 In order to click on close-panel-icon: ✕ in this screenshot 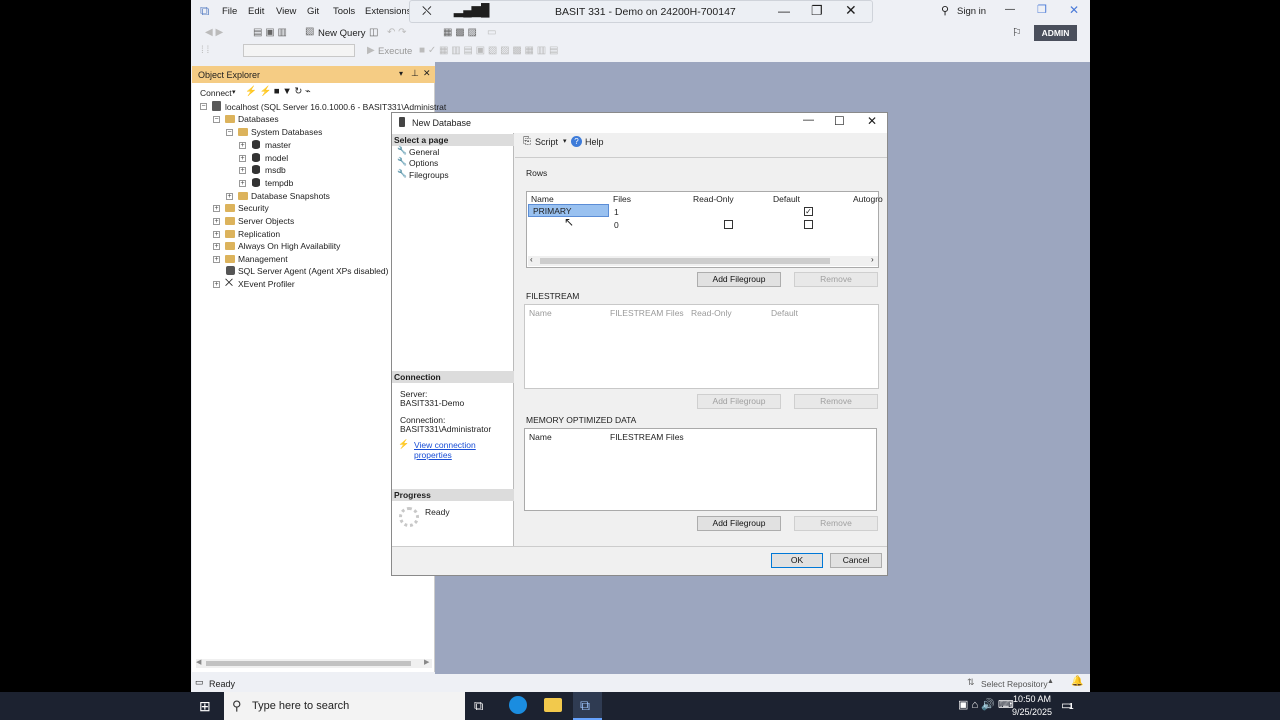, I will do `click(427, 73)`.